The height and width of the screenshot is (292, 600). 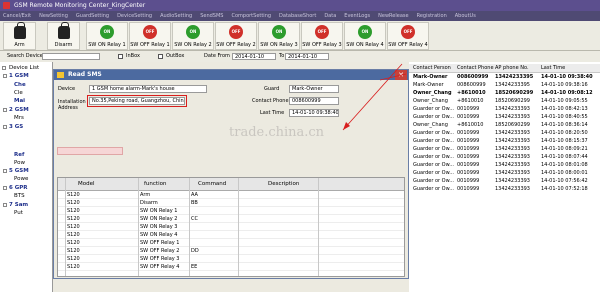 I want to click on contacts-cell: 14-01-10 08:00:01, so click(x=564, y=173).